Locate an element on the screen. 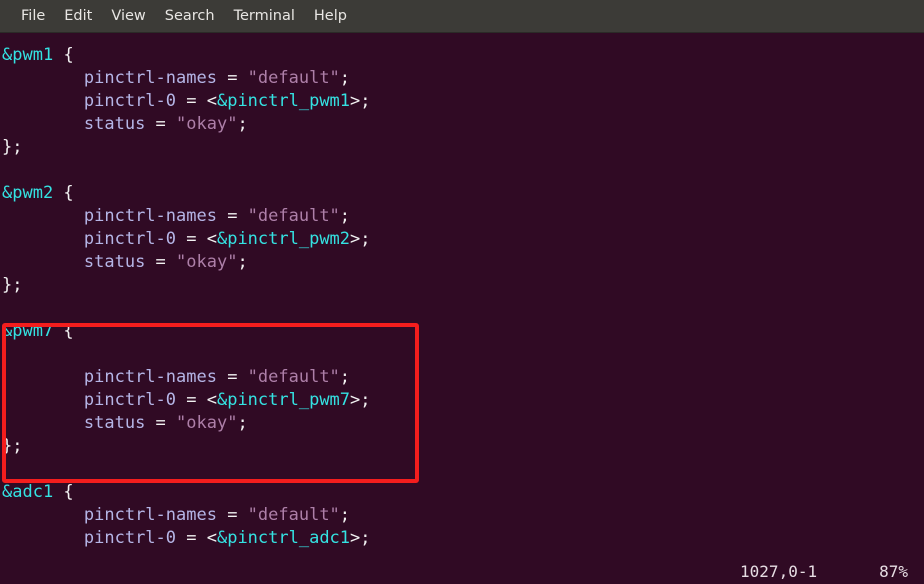 This screenshot has width=924, height=584. code-token-node: &pinctrl_pwm7 is located at coordinates (283, 400).